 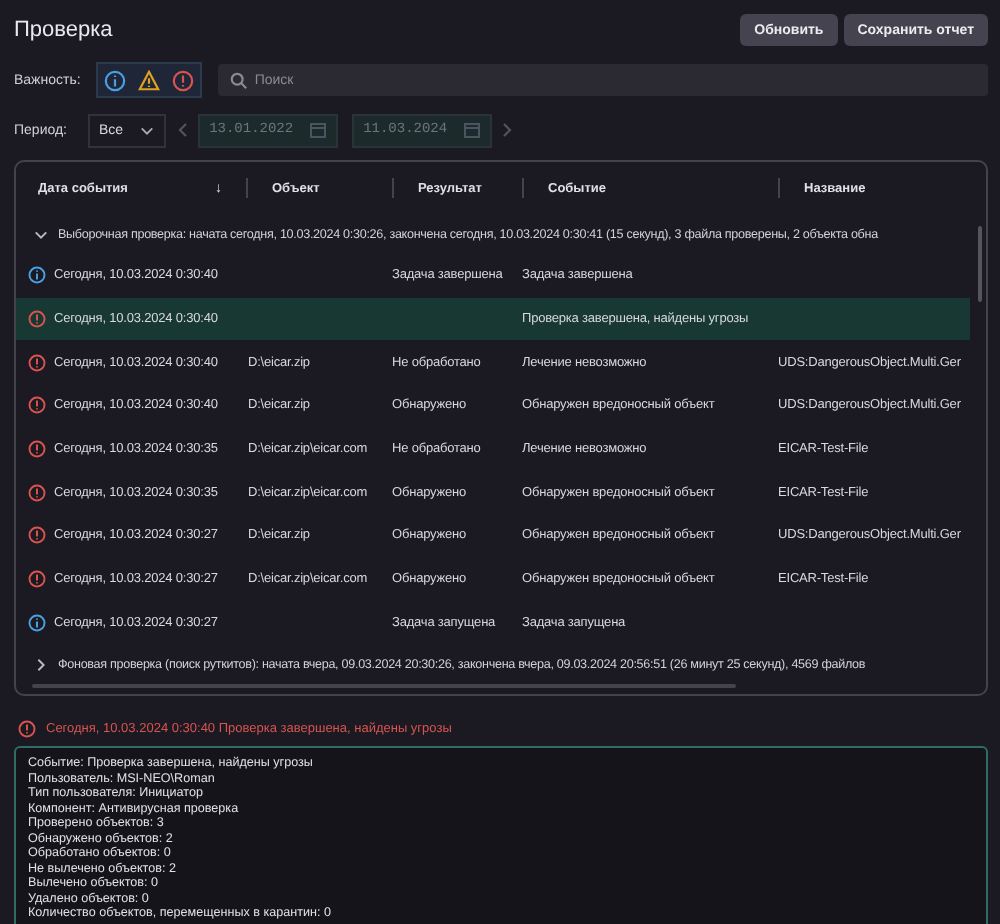 I want to click on search-icon, so click(x=239, y=80).